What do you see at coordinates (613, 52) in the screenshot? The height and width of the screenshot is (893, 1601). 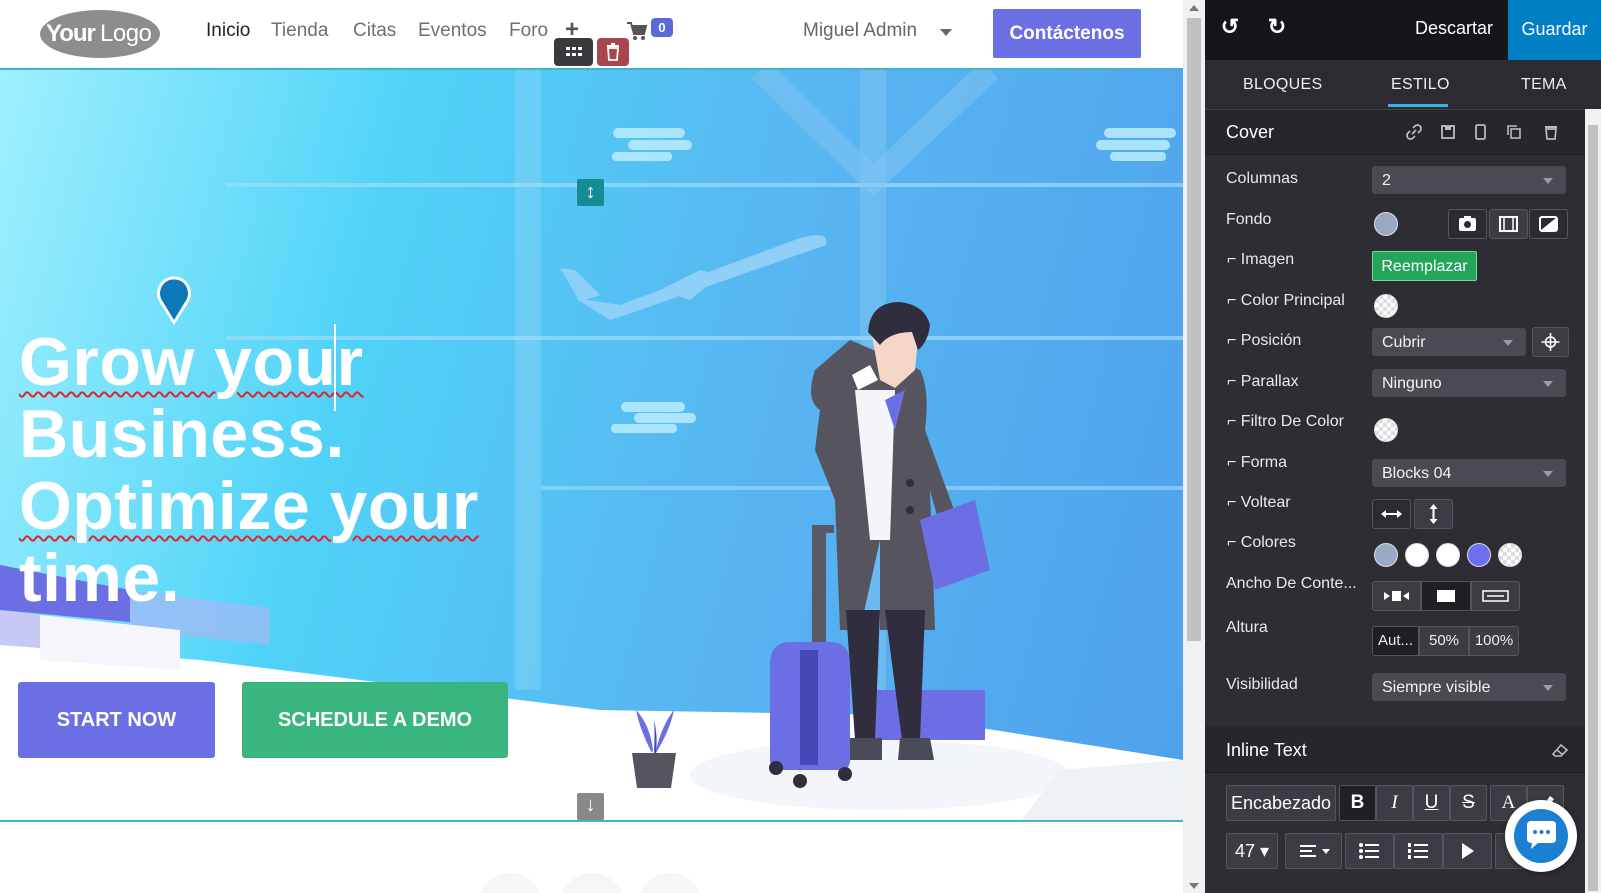 I see `delete-button` at bounding box center [613, 52].